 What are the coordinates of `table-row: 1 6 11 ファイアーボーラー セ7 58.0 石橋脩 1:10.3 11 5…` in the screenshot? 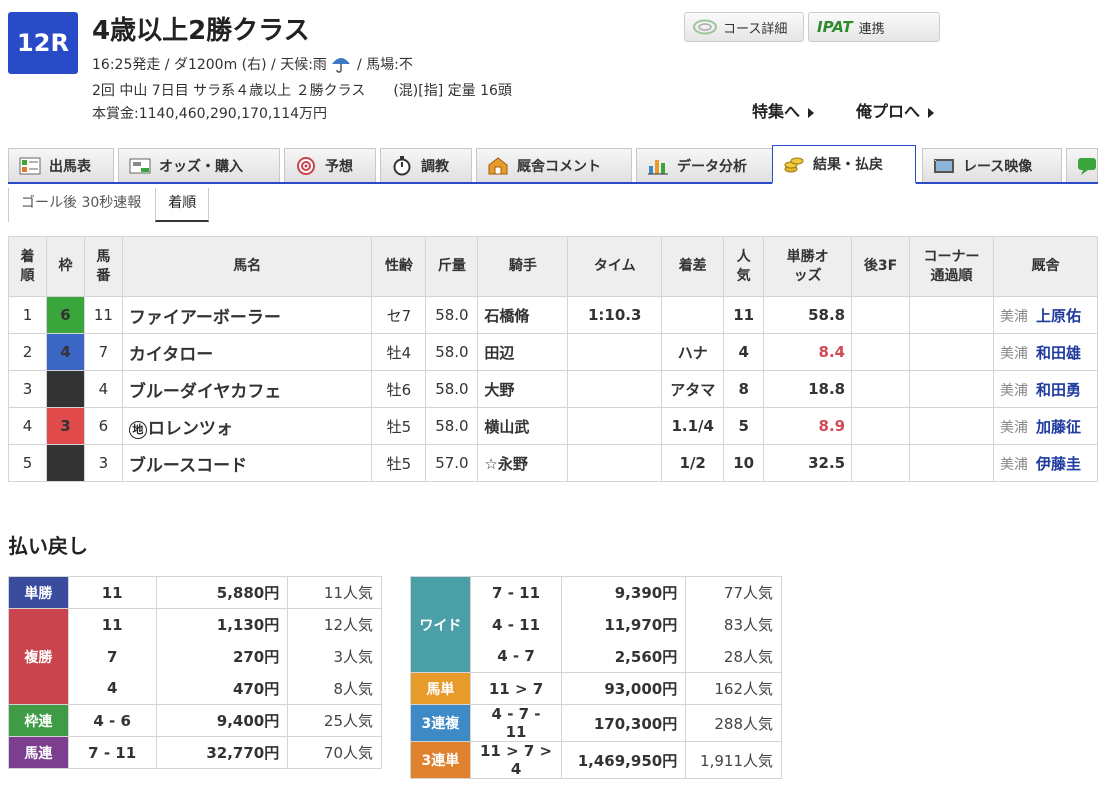 It's located at (553, 315).